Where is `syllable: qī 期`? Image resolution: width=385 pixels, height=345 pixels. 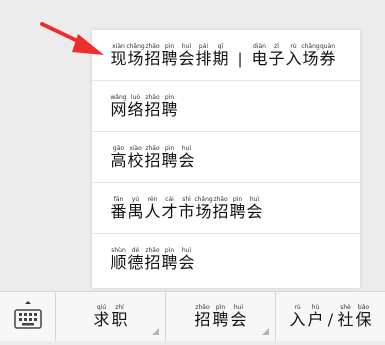 syllable: qī 期 is located at coordinates (220, 55).